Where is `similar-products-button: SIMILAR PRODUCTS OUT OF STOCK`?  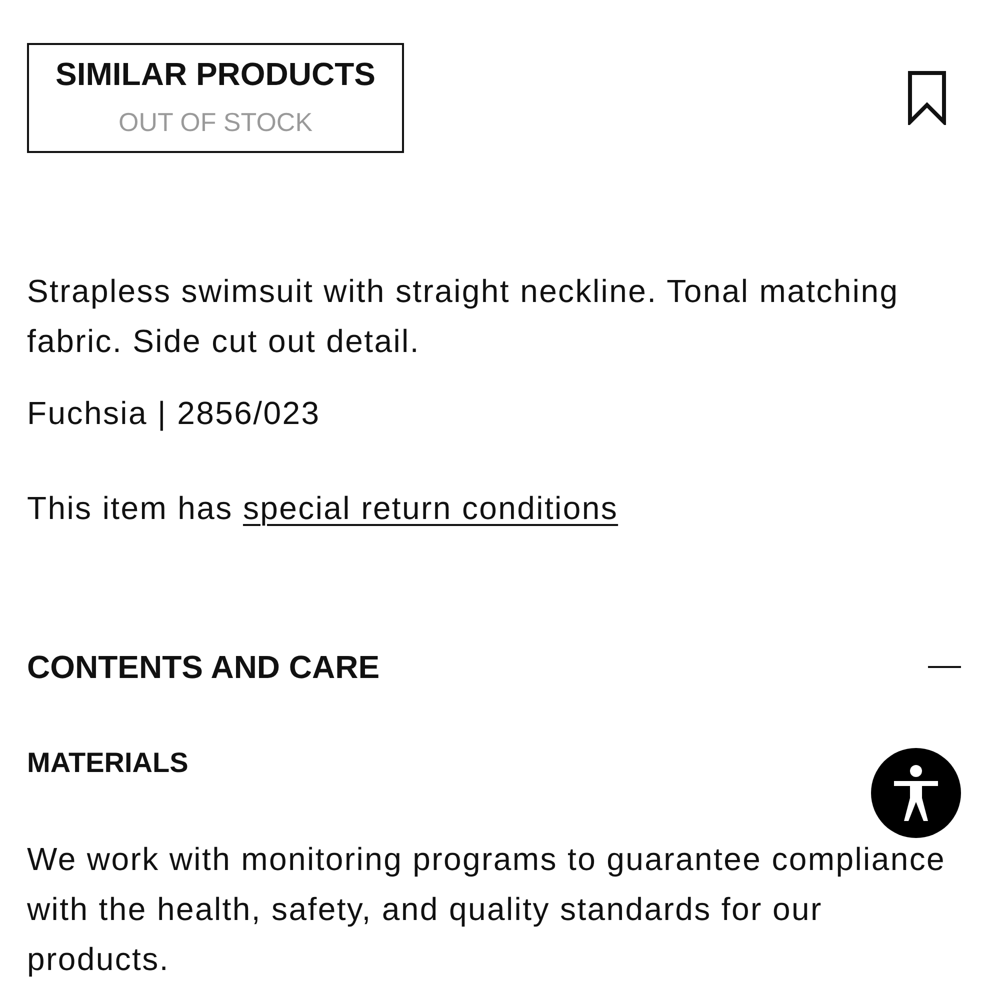
similar-products-button: SIMILAR PRODUCTS OUT OF STOCK is located at coordinates (215, 98).